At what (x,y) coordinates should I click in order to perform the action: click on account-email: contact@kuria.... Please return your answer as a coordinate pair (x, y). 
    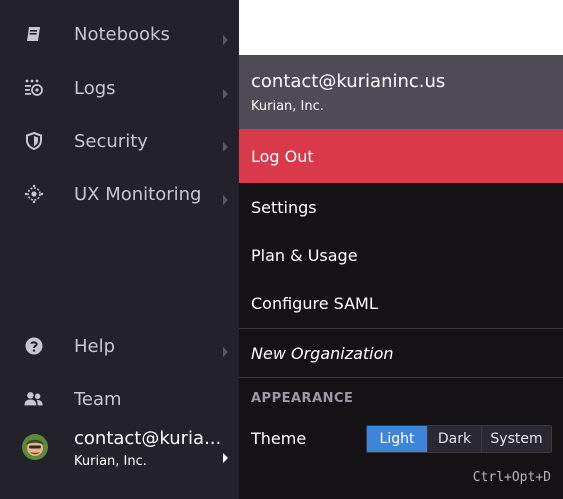
    Looking at the image, I should click on (148, 438).